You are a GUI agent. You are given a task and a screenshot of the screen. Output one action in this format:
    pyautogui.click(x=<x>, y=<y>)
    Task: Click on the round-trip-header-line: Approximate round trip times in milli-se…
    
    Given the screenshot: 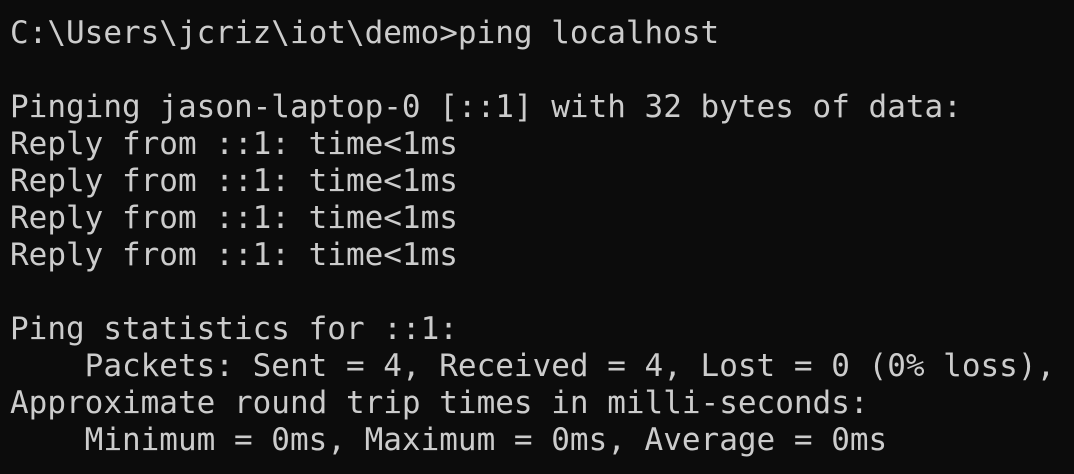 What is the action you would take?
    pyautogui.click(x=439, y=403)
    